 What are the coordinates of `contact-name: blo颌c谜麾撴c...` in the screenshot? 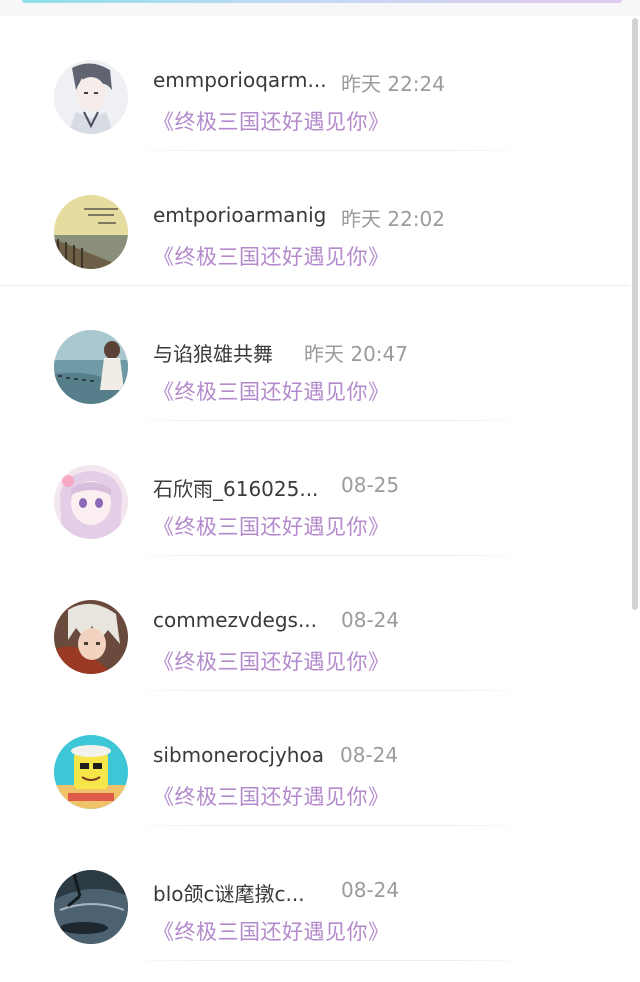 It's located at (229, 894).